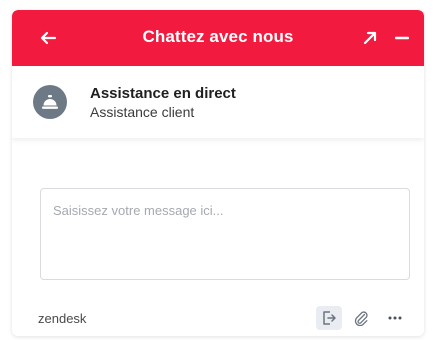 Image resolution: width=437 pixels, height=340 pixels. I want to click on minimize-button, so click(402, 38).